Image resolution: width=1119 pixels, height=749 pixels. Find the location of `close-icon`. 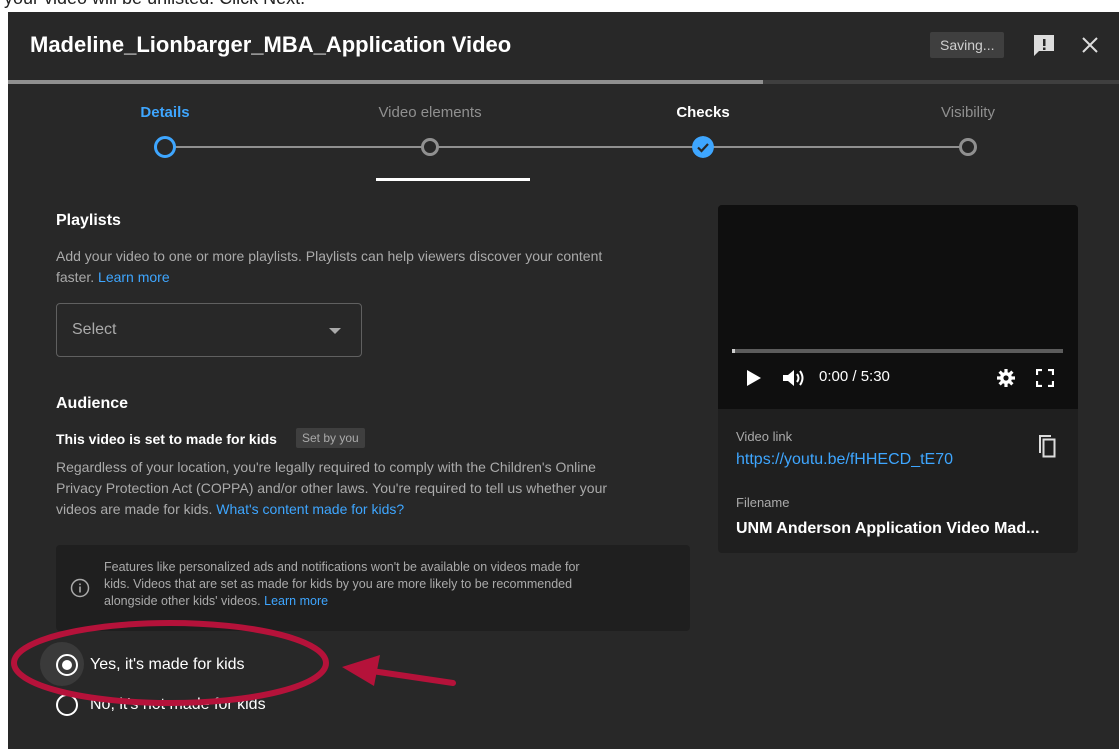

close-icon is located at coordinates (1090, 45).